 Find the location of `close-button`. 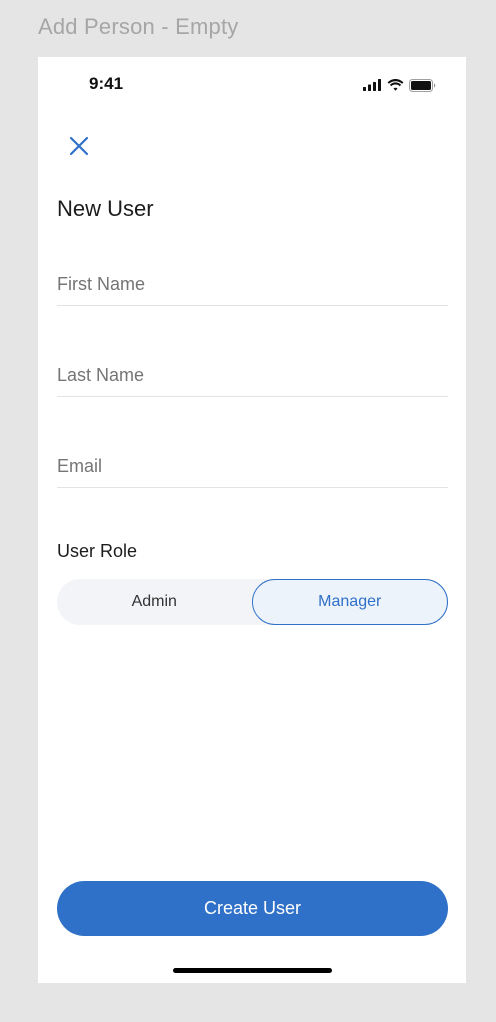

close-button is located at coordinates (79, 146).